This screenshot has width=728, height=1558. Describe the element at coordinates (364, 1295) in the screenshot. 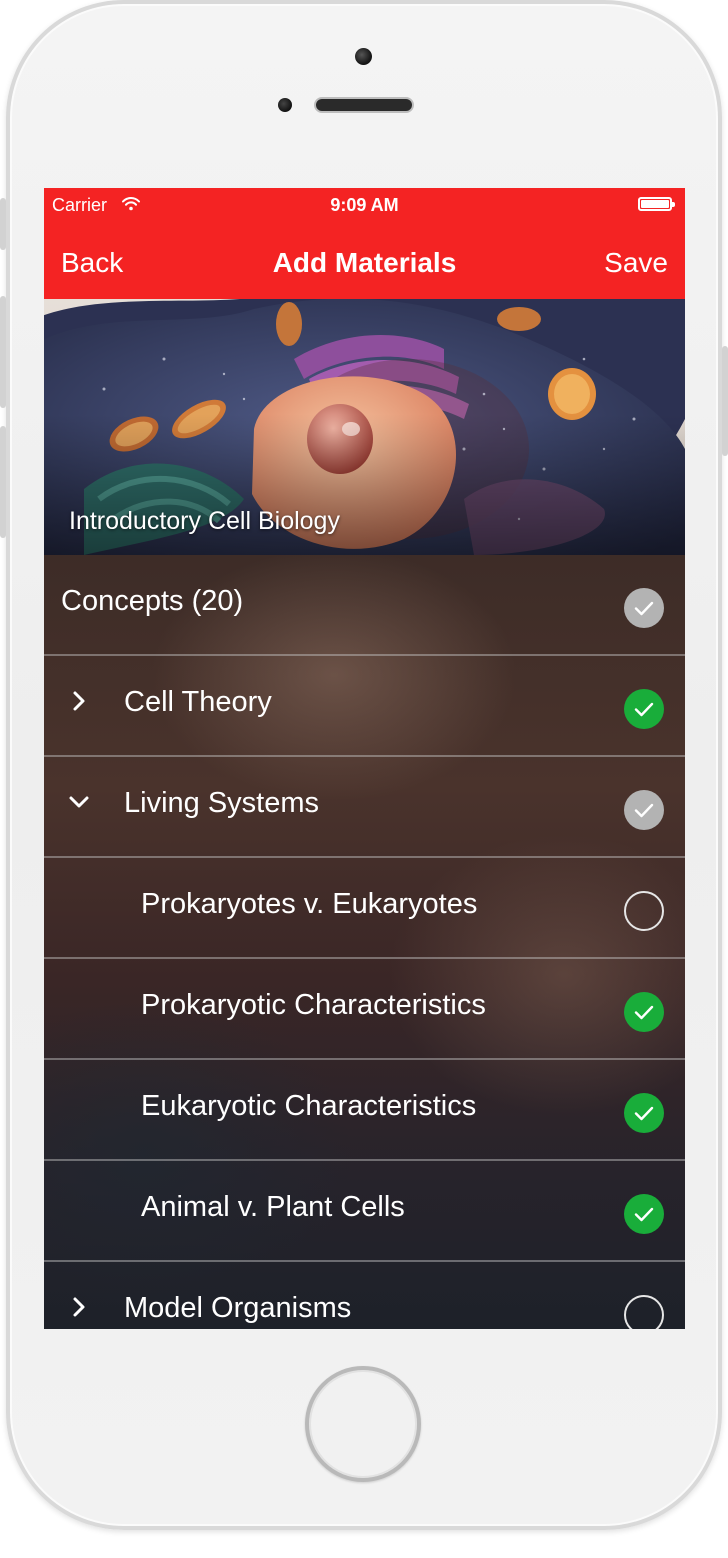

I see `list-item: Model Organisms` at that location.